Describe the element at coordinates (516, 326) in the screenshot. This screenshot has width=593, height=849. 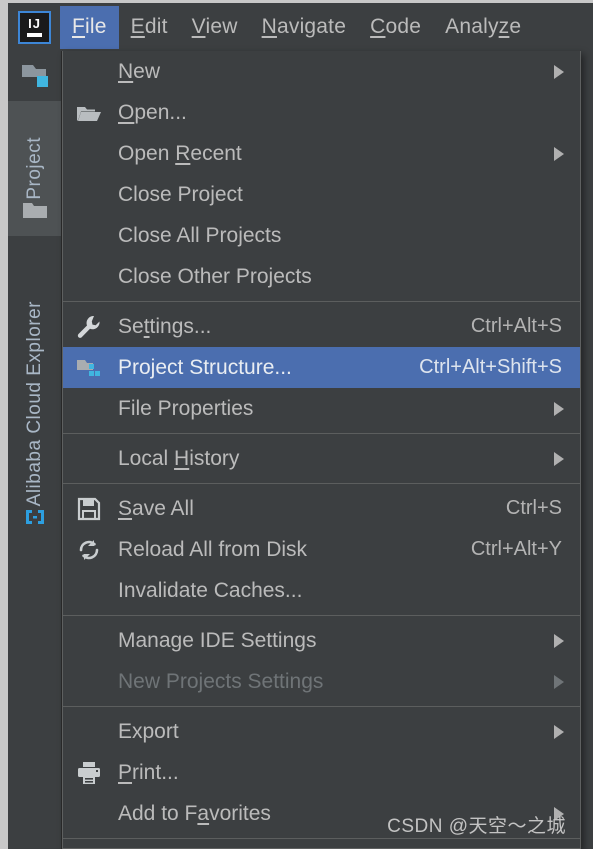
I see `menu-item-shortcut: Ctrl+Alt+S` at that location.